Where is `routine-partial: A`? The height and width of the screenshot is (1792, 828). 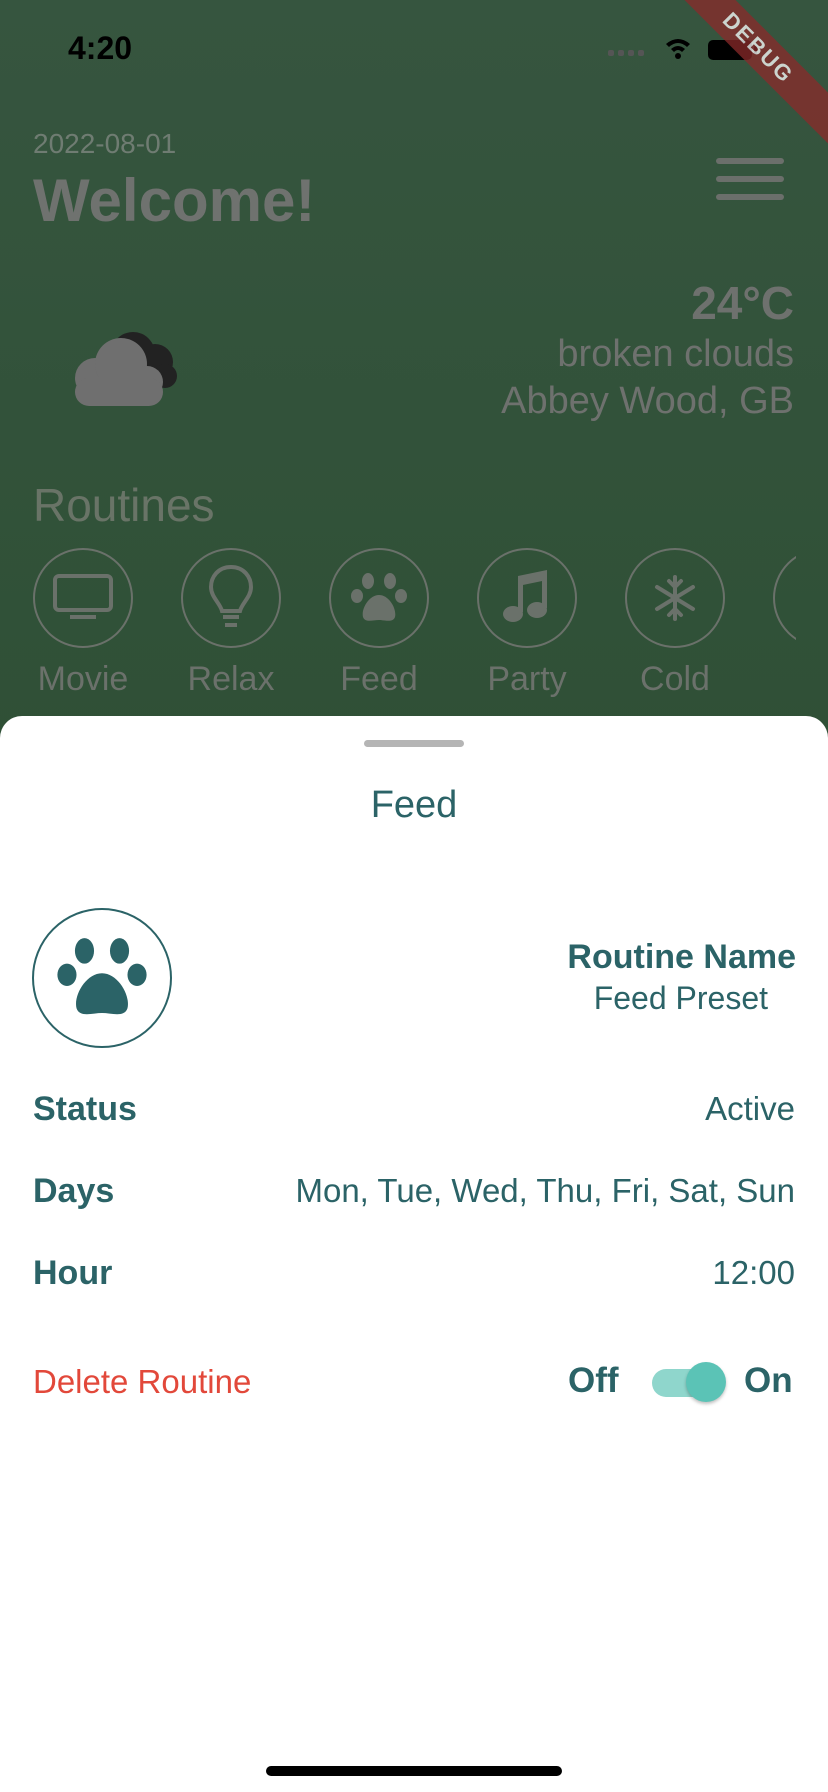
routine-partial: A is located at coordinates (784, 623).